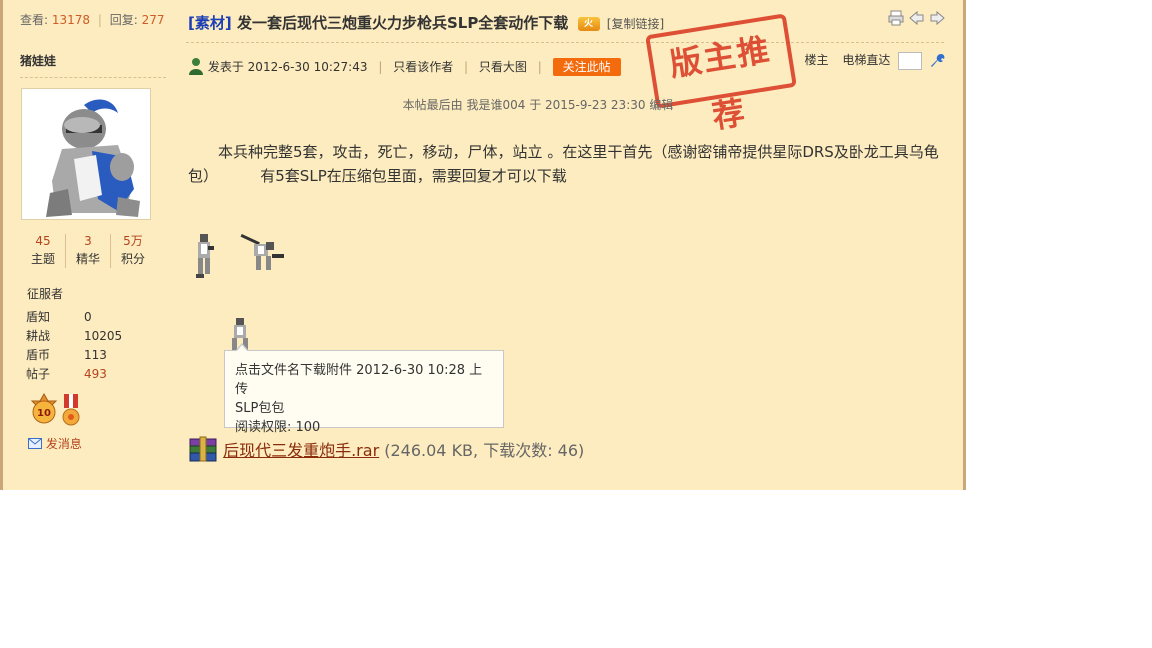 The height and width of the screenshot is (648, 1152). What do you see at coordinates (55, 443) in the screenshot?
I see `send-message-link: 发消息` at bounding box center [55, 443].